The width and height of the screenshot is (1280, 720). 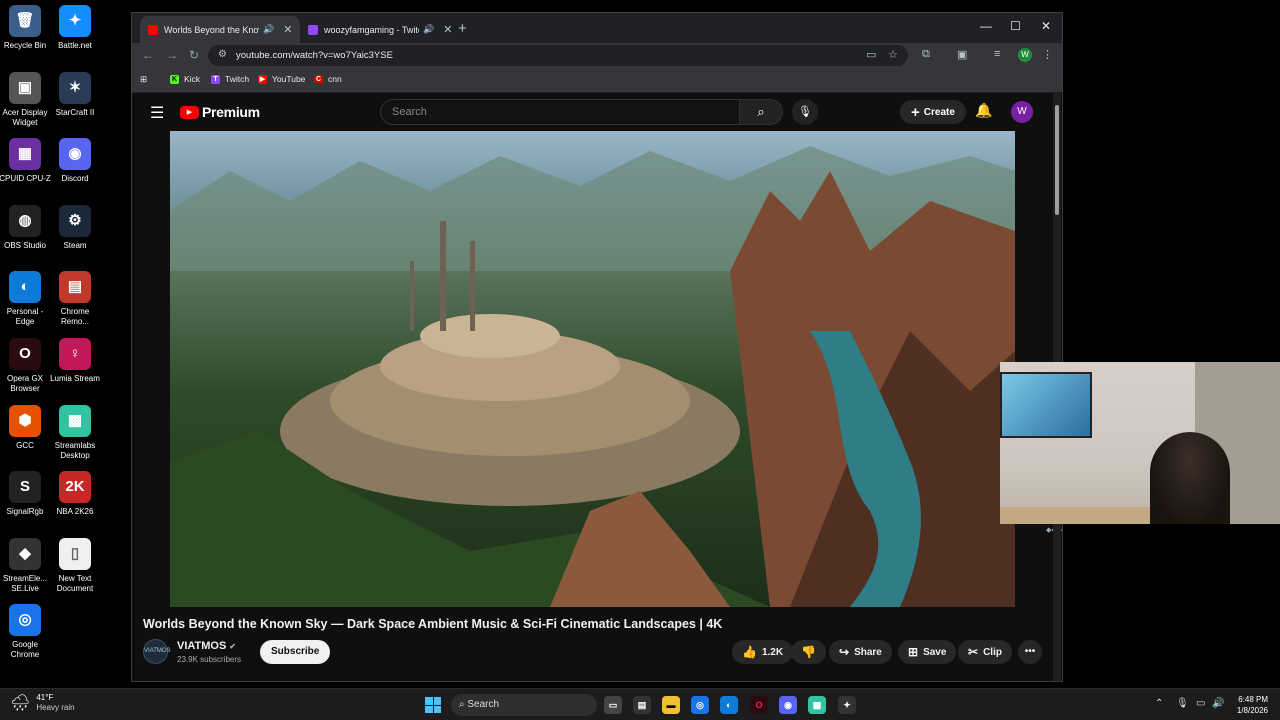 I want to click on taskbar-search: ⌕ Search, so click(x=524, y=705).